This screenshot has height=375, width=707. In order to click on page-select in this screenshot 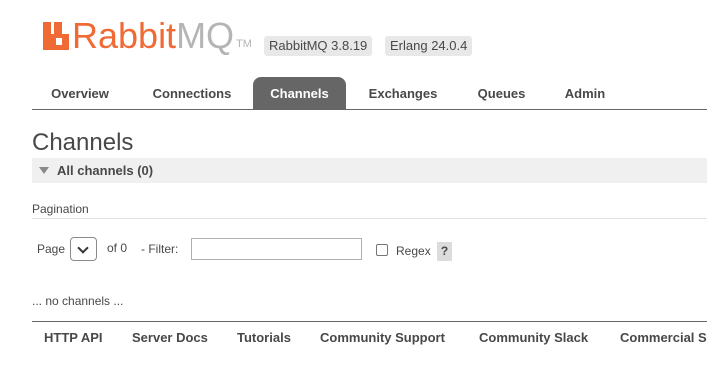, I will do `click(83, 249)`.